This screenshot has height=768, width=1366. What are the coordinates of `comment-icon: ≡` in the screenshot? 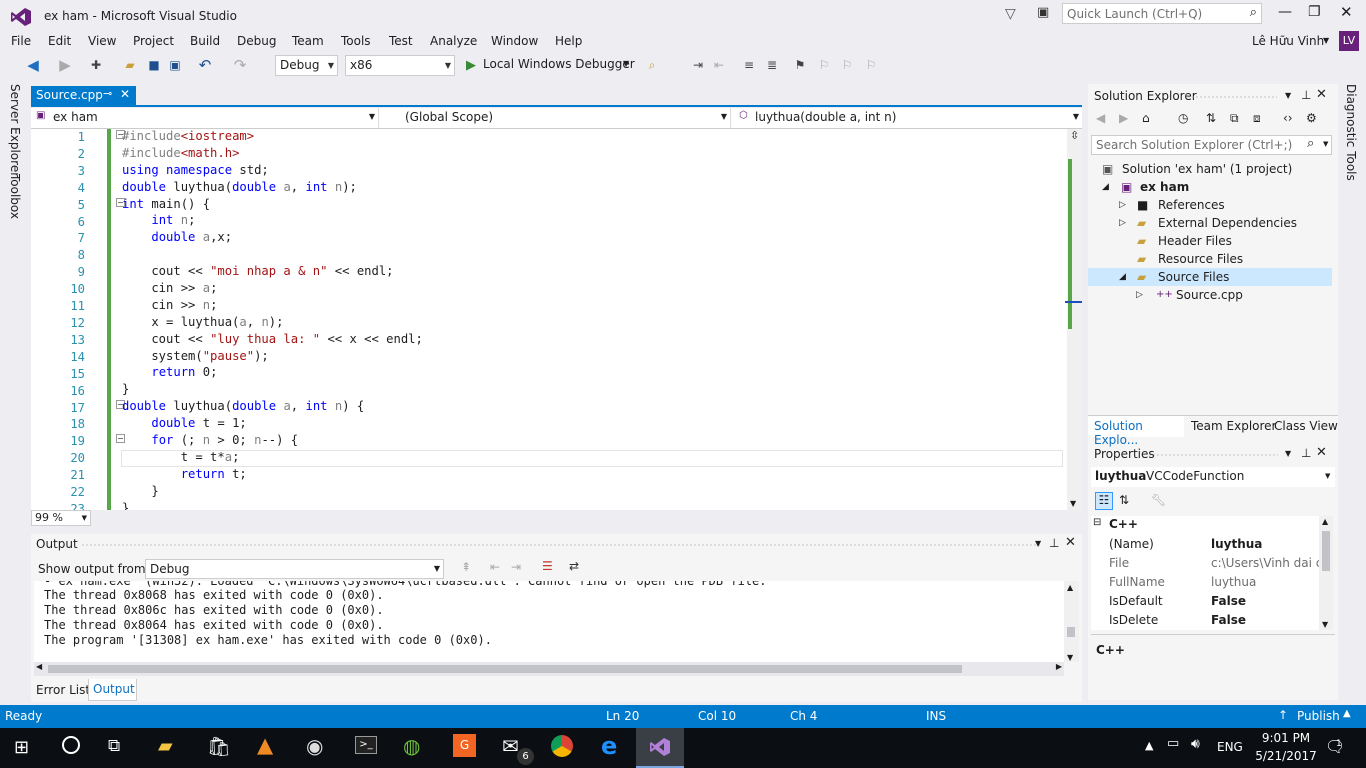 It's located at (749, 65).